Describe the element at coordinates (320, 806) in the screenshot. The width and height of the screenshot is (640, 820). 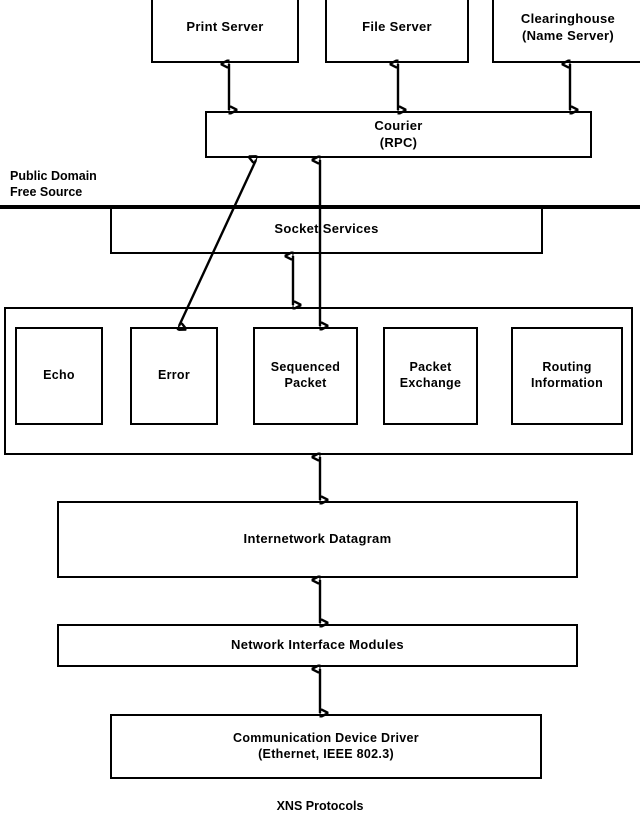
I see `diagram-caption: XNS Protocols` at that location.